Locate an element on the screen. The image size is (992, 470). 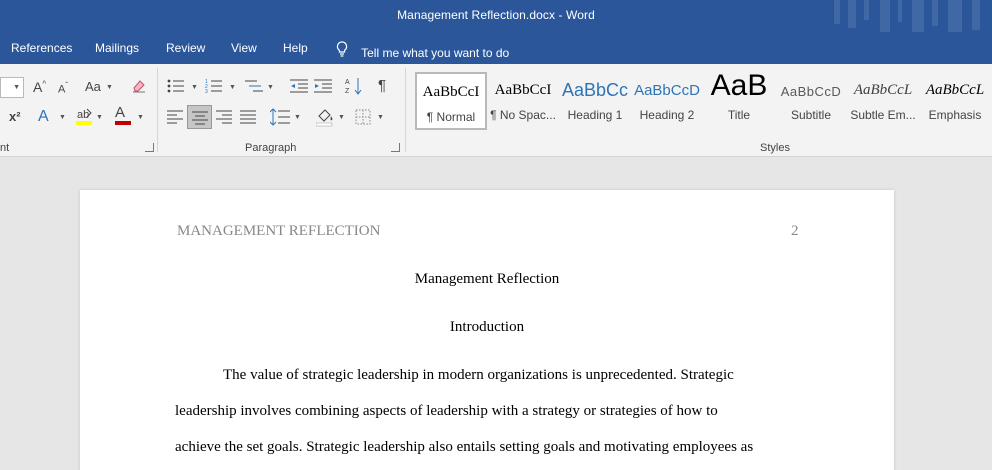
lightbulb-icon is located at coordinates (344, 50).